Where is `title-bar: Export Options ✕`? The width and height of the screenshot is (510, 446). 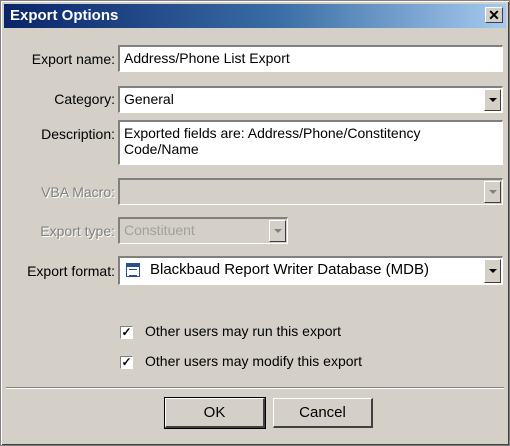 title-bar: Export Options ✕ is located at coordinates (255, 16).